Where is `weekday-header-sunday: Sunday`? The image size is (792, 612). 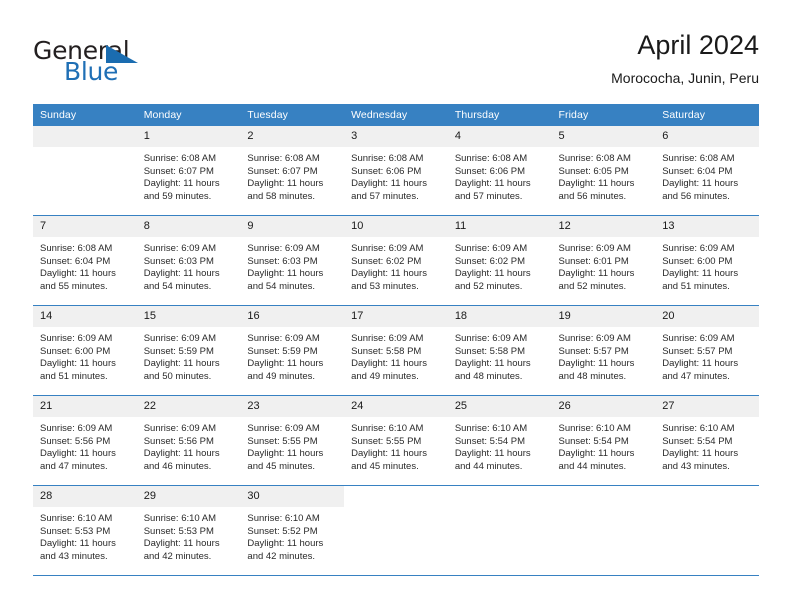 weekday-header-sunday: Sunday is located at coordinates (85, 115).